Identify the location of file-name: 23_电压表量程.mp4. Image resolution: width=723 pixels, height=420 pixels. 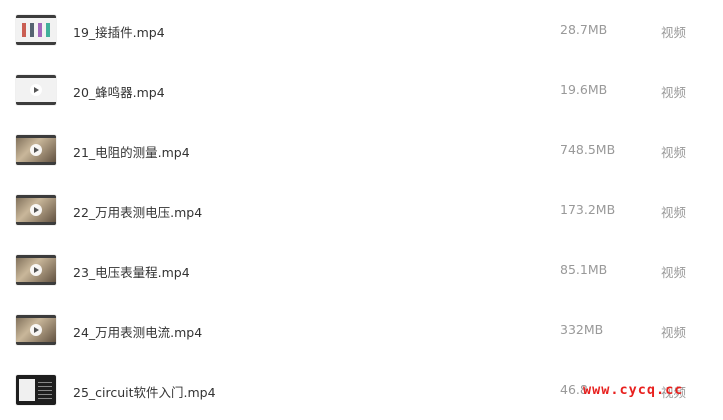
(131, 271).